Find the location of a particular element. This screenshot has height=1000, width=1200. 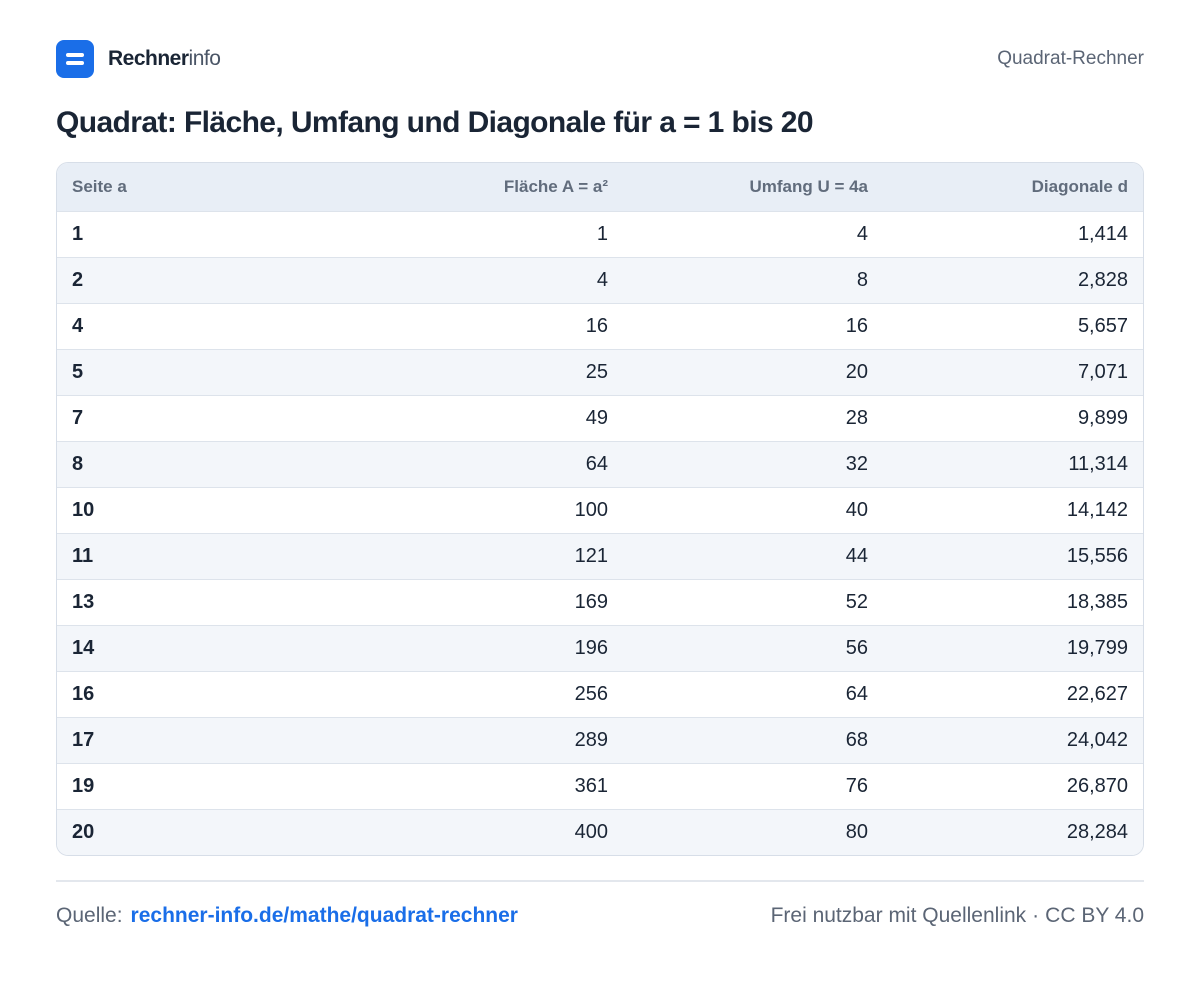

table-row: 17 289 68 24,042 is located at coordinates (600, 740).